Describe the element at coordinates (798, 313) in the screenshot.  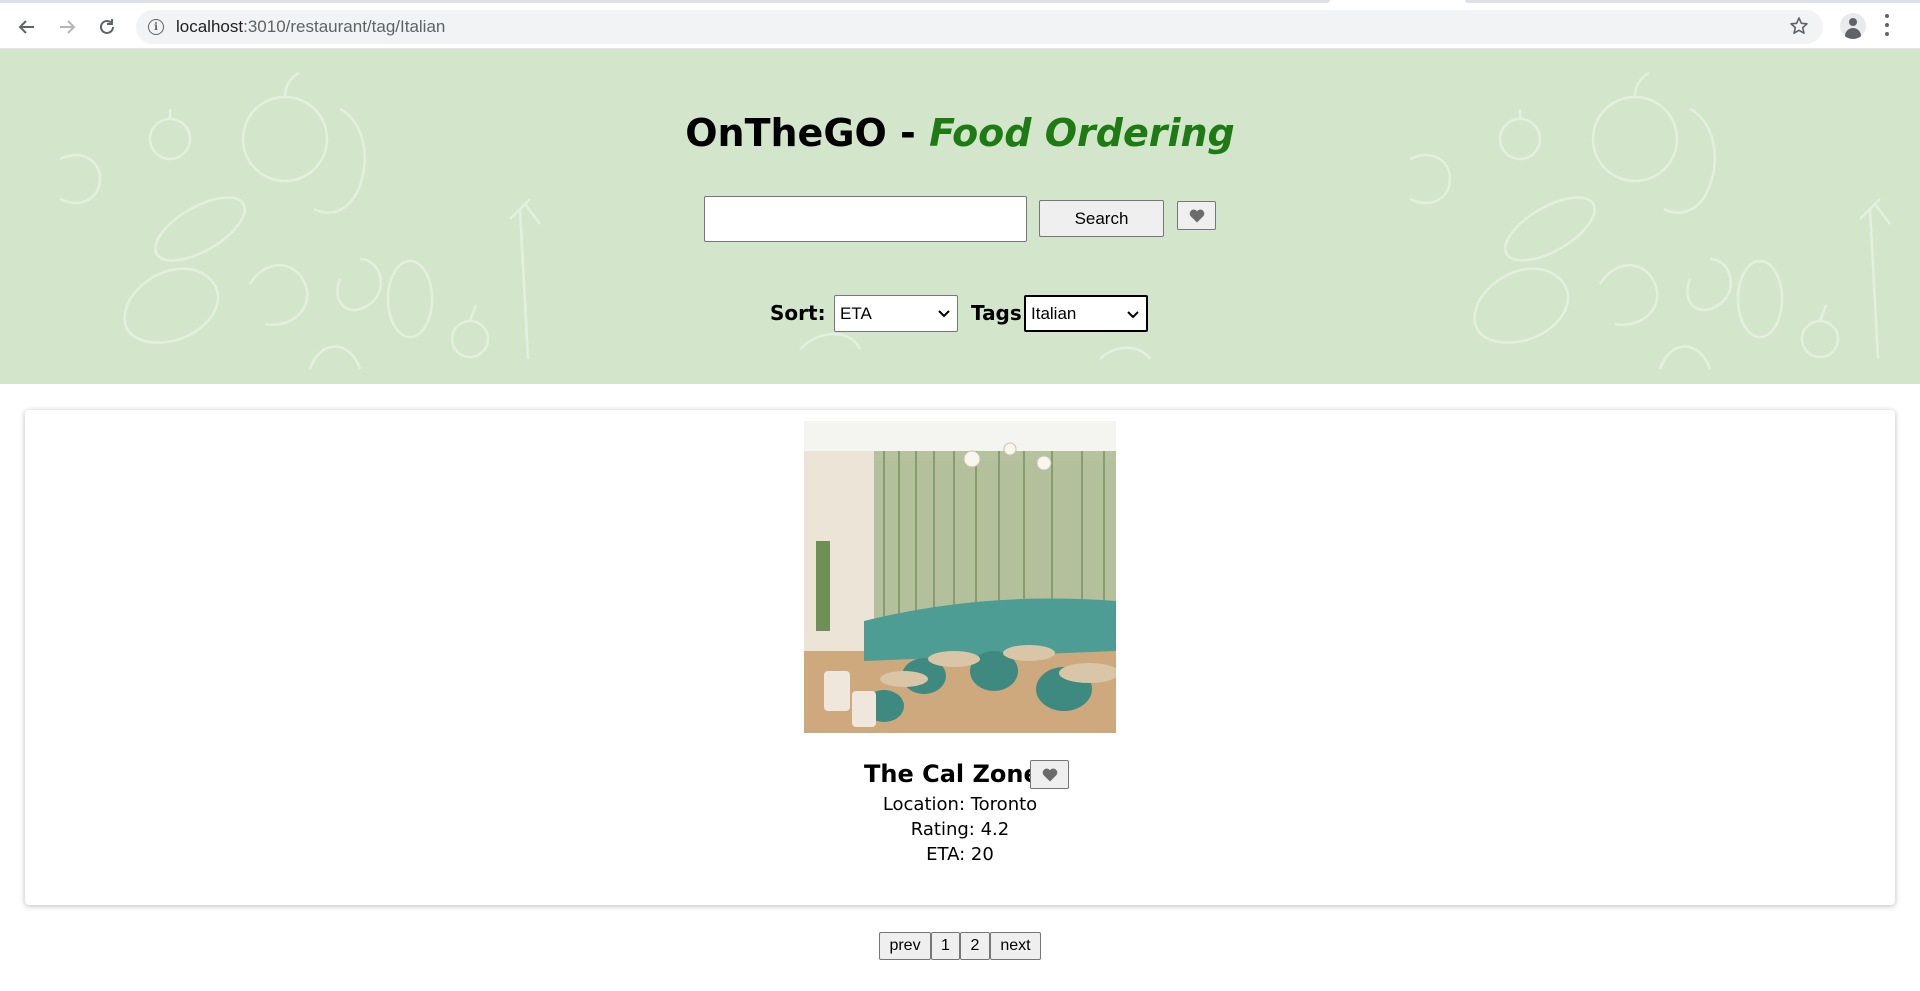
I see `sort-label: Sort:` at that location.